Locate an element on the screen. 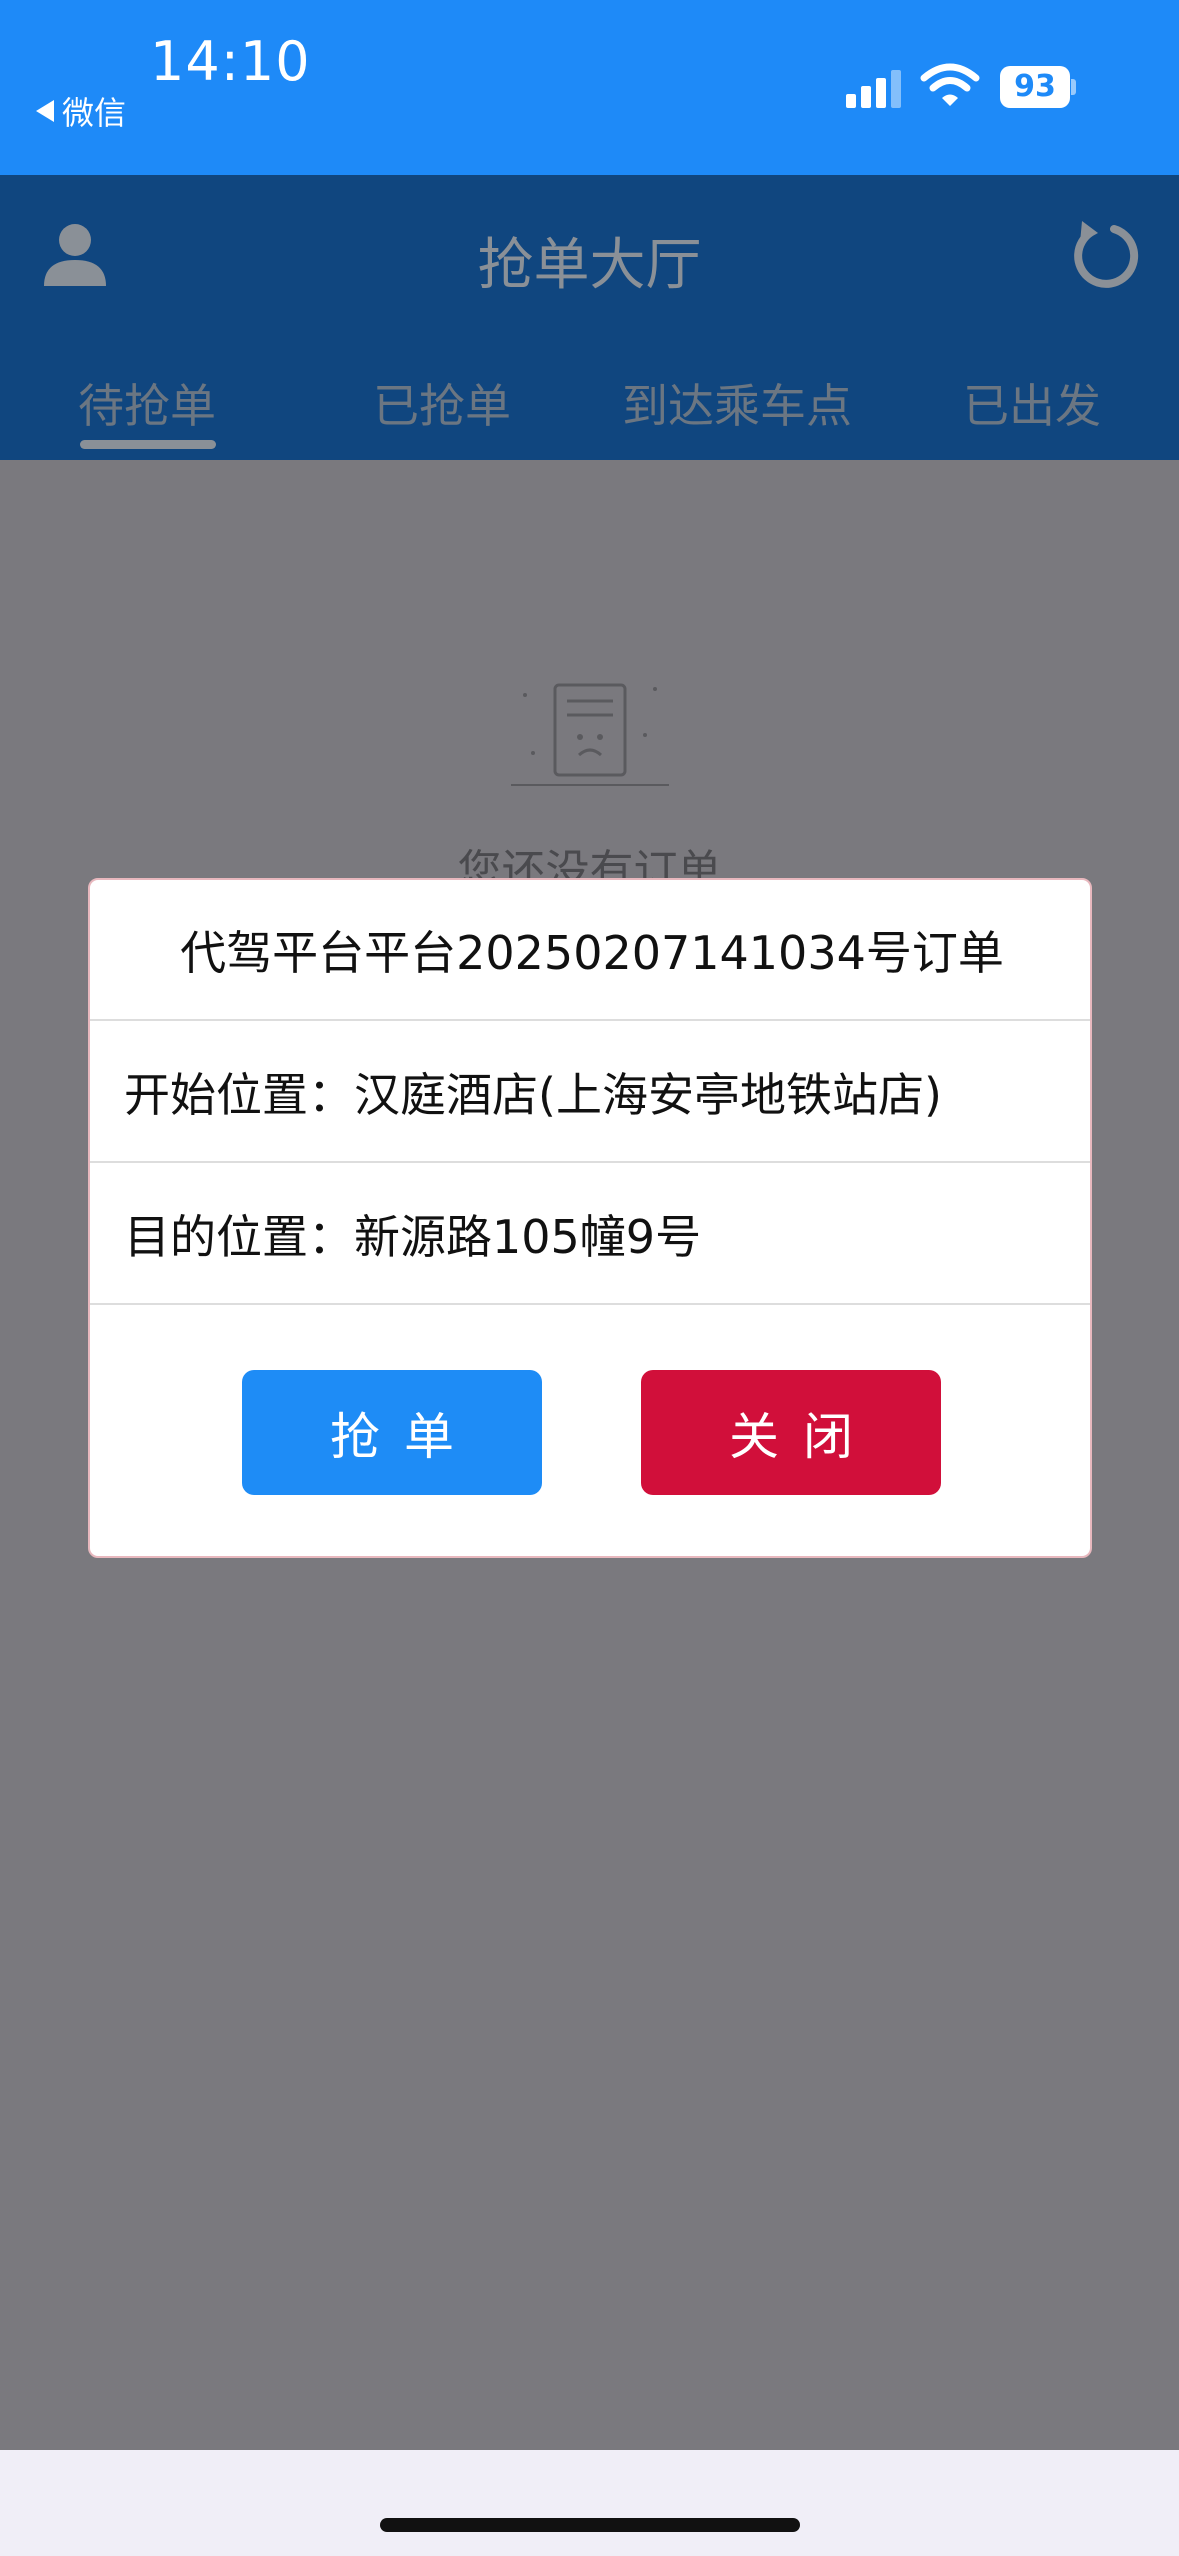  home-indicator is located at coordinates (590, 2525).